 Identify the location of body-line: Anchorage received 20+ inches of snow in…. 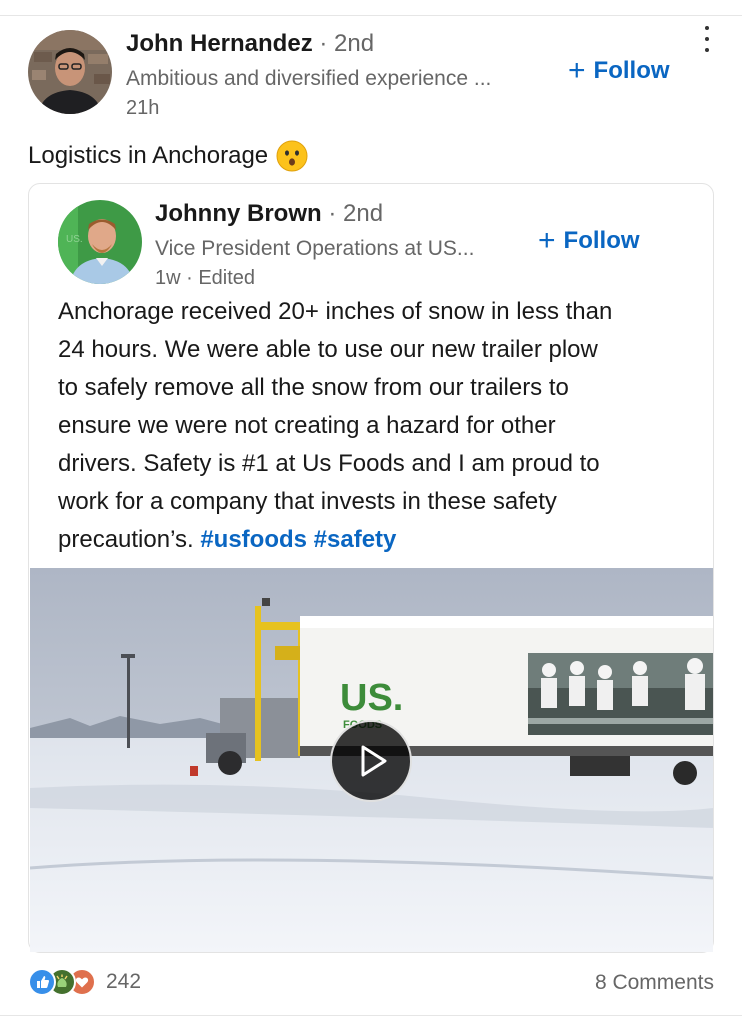
(335, 311).